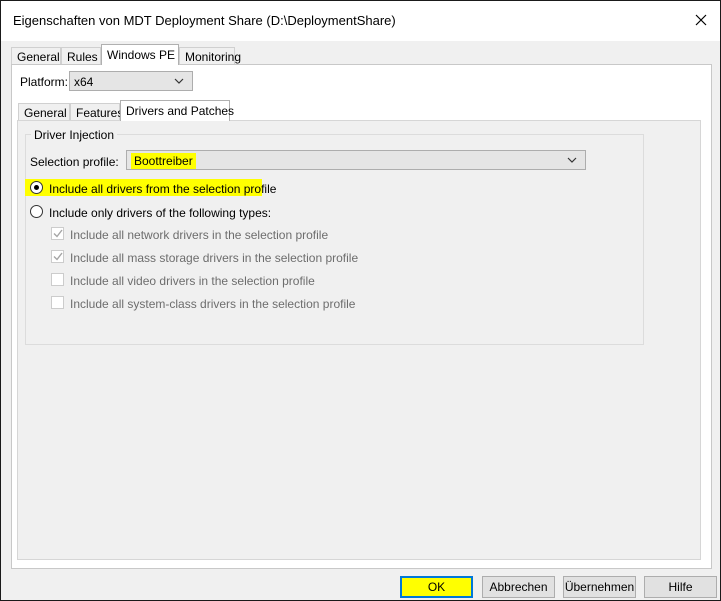  I want to click on tab-windows-pe: Windows PE, so click(140, 54).